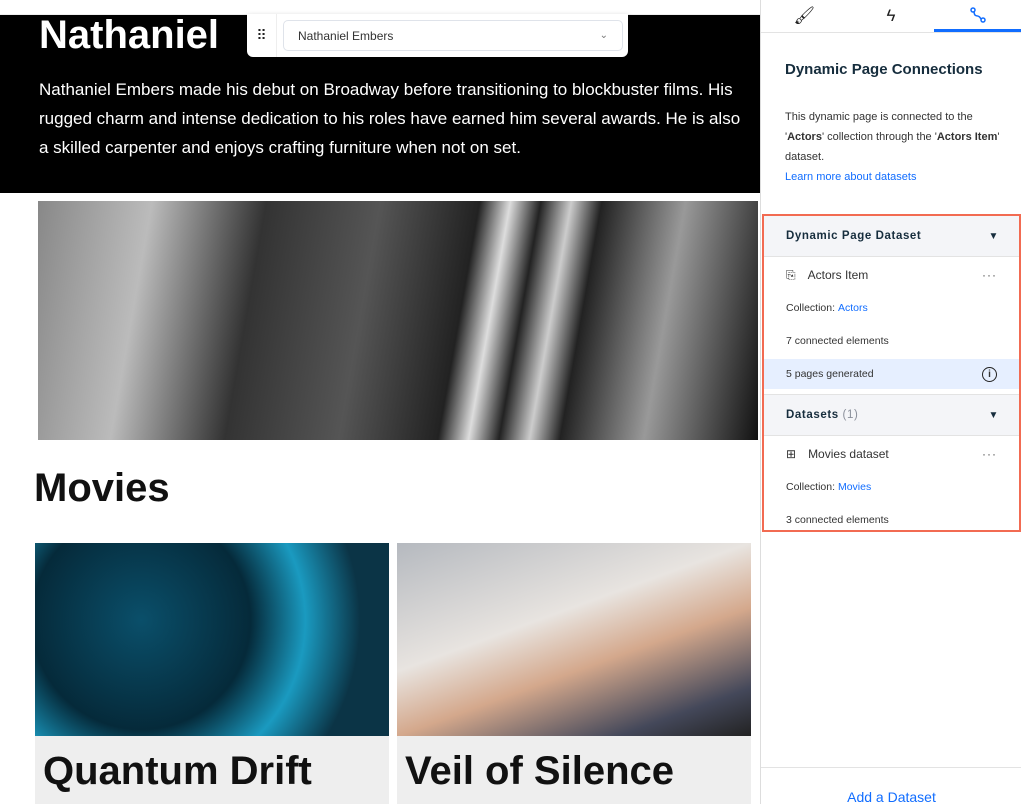  Describe the element at coordinates (838, 275) in the screenshot. I see `dataset-name: Actors Item` at that location.